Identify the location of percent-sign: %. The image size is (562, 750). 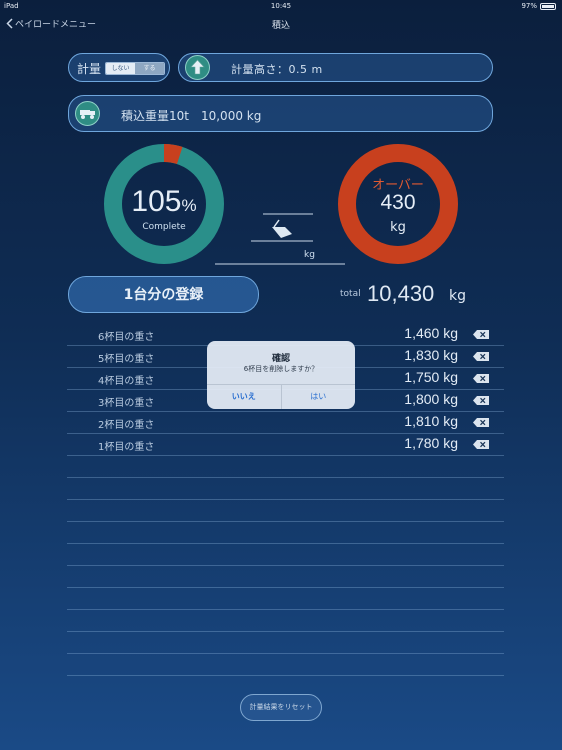
(189, 205).